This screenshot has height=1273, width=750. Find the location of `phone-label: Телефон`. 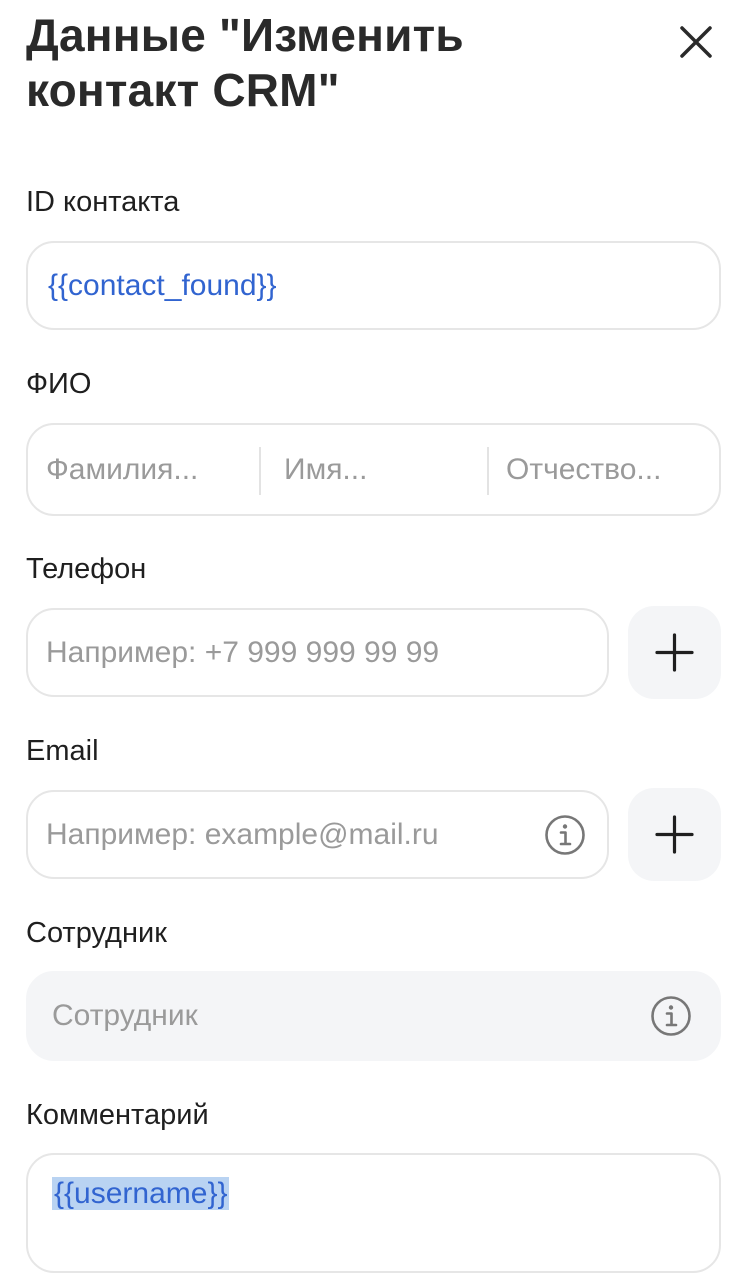

phone-label: Телефон is located at coordinates (86, 569).